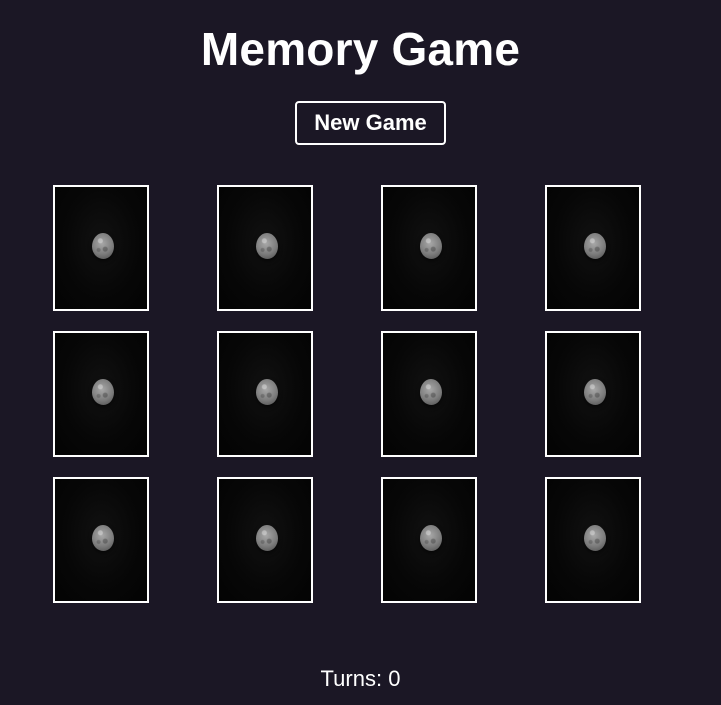 This screenshot has height=705, width=721. I want to click on new-game-button: New Game, so click(370, 123).